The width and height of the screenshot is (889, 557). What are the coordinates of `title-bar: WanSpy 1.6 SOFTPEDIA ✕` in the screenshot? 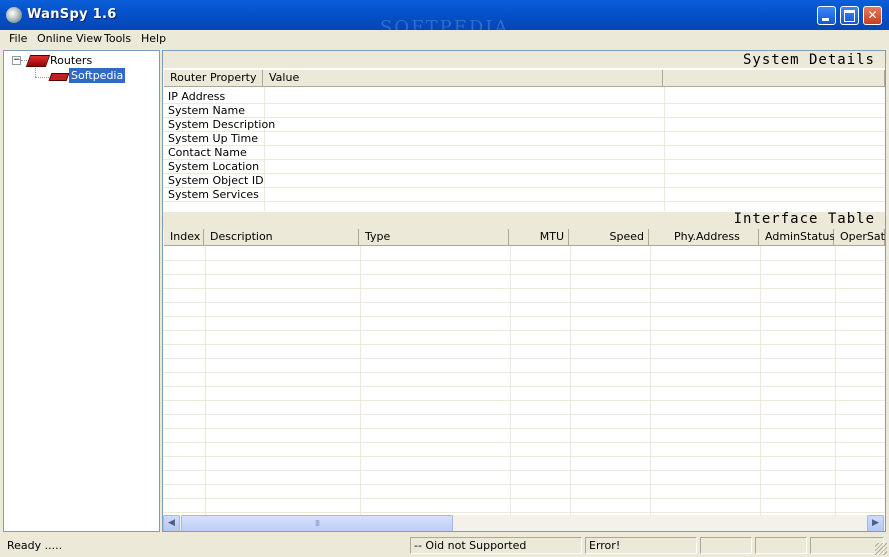 It's located at (444, 19).